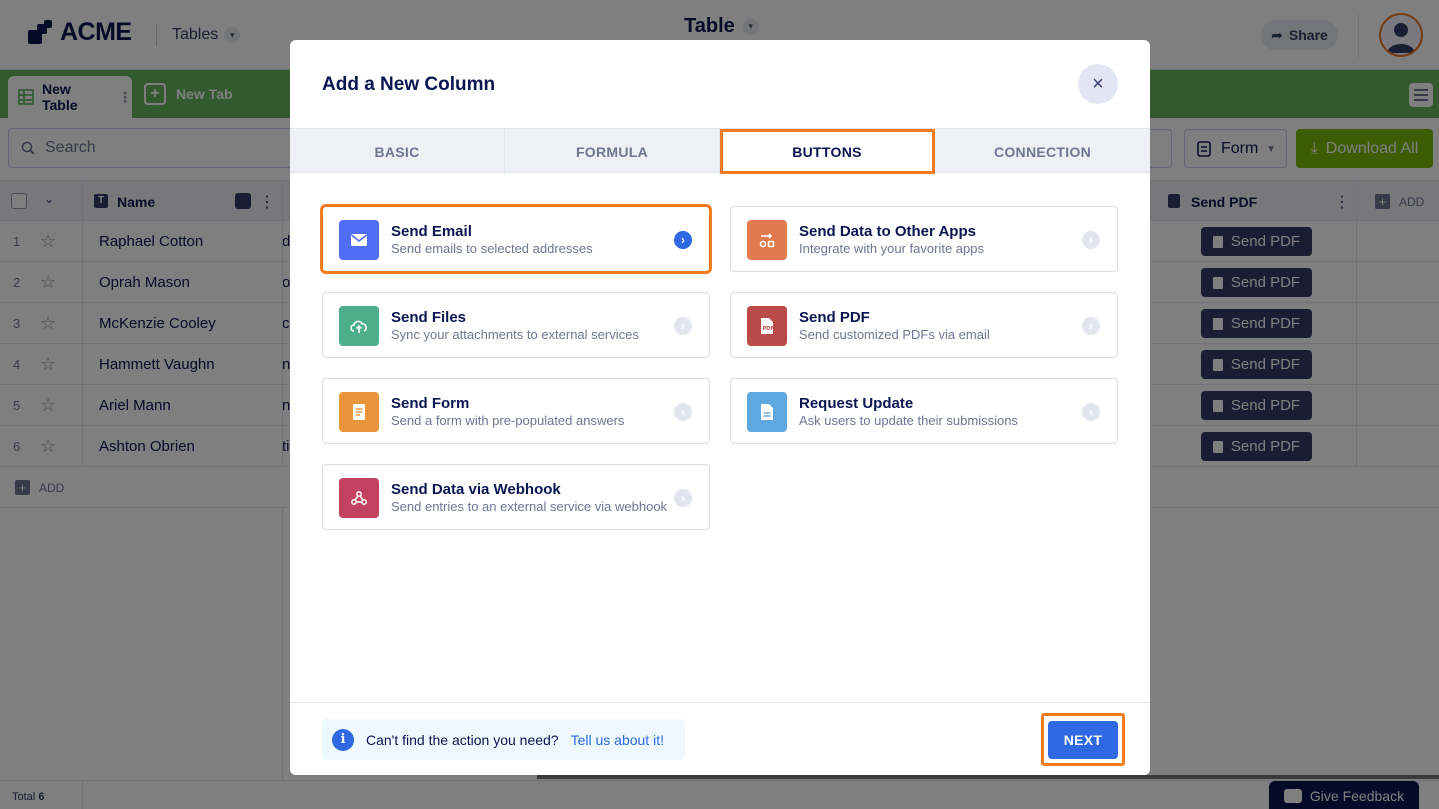 The image size is (1439, 809). What do you see at coordinates (887, 231) in the screenshot?
I see `option-title: Send Data to Other Apps` at bounding box center [887, 231].